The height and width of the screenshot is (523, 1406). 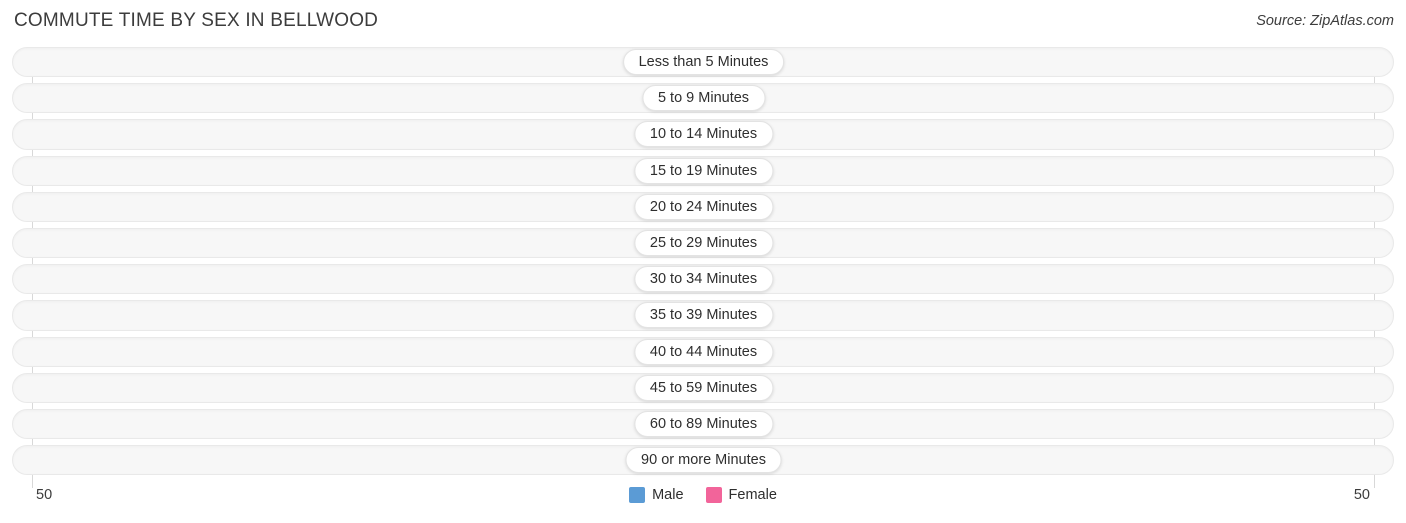 What do you see at coordinates (752, 495) in the screenshot?
I see `legend-label: Female` at bounding box center [752, 495].